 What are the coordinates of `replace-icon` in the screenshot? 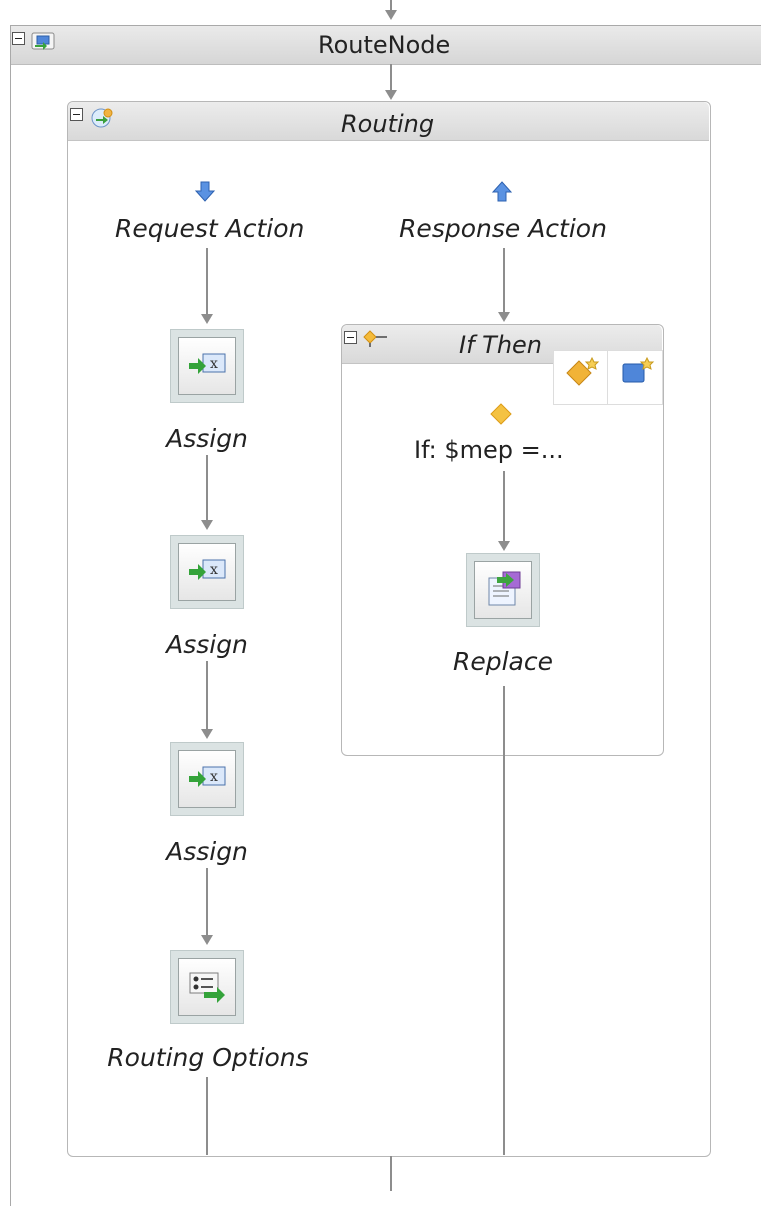 It's located at (504, 588).